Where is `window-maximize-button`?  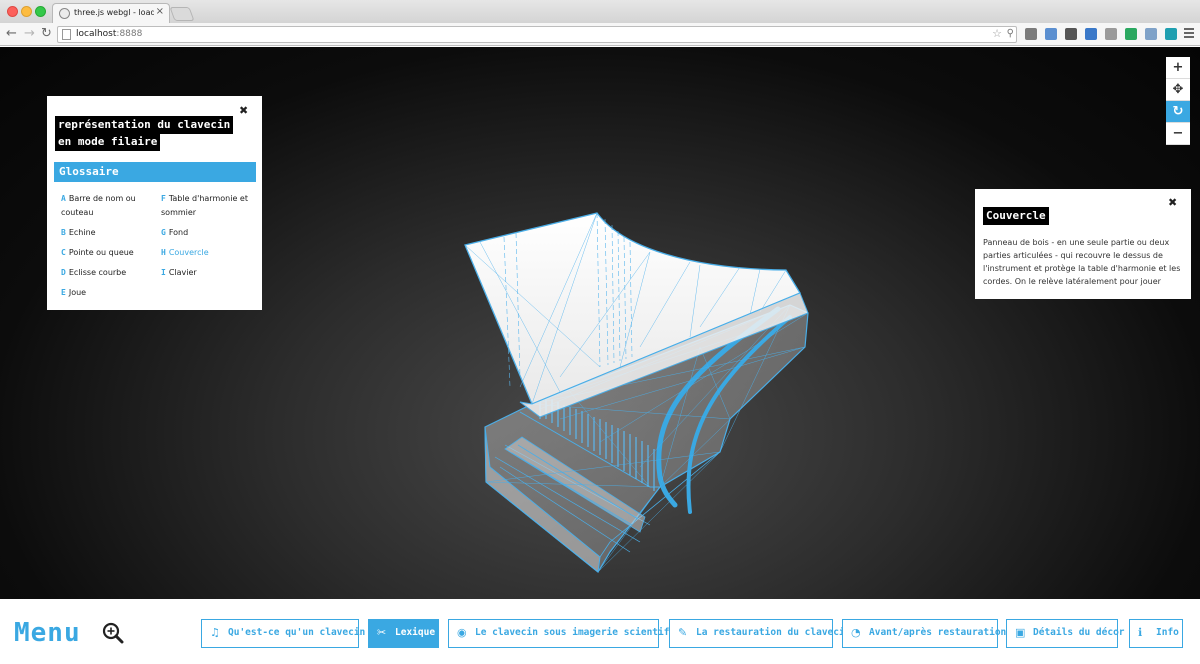 window-maximize-button is located at coordinates (40, 11).